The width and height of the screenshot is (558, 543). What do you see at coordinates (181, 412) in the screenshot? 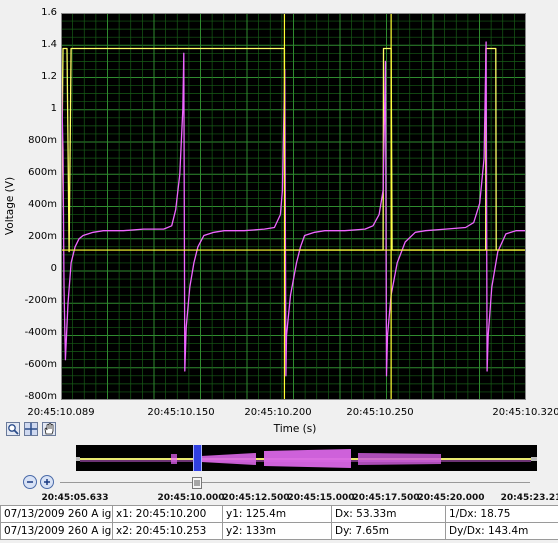
I see `x-tick: 20:45:10.150` at bounding box center [181, 412].